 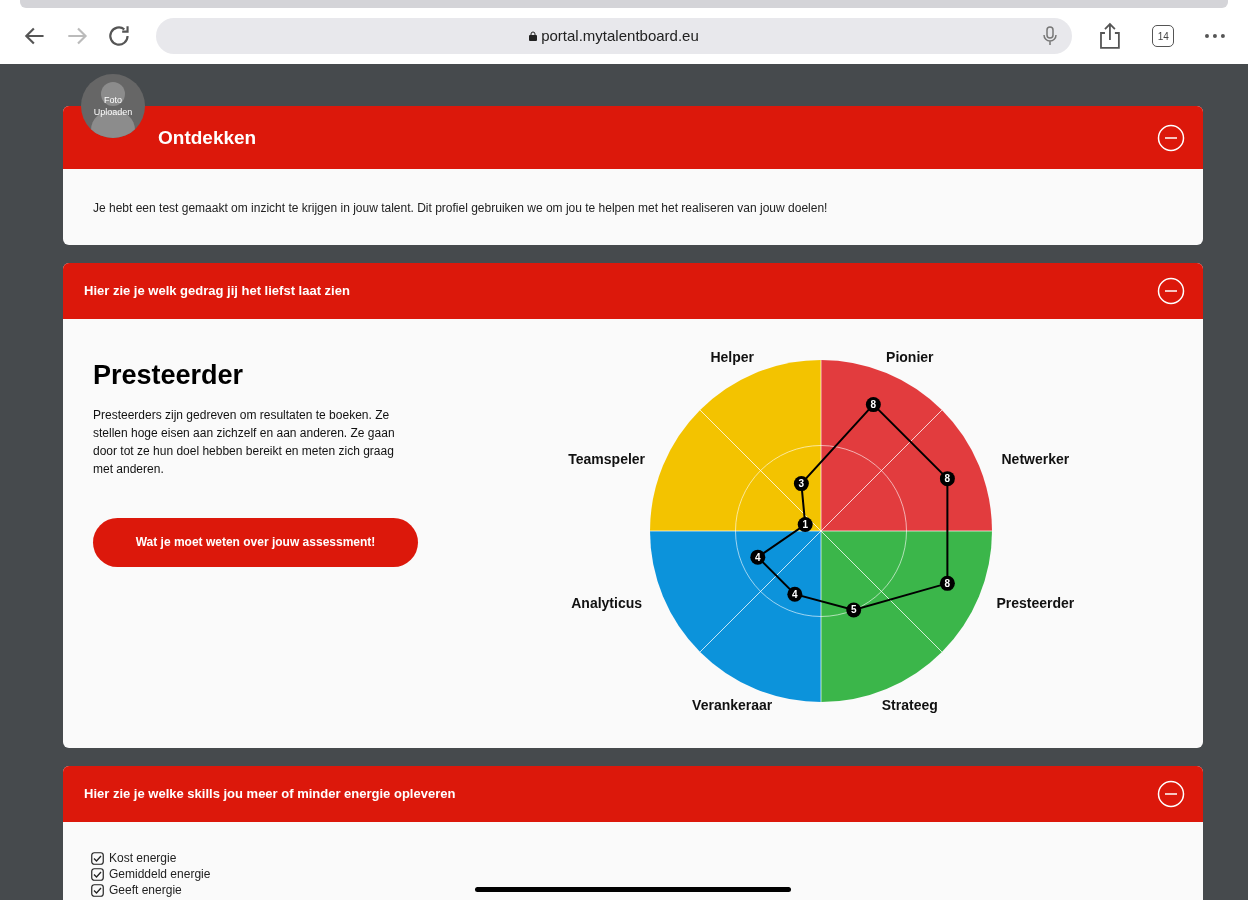 I want to click on card-title: Hier zie je welk gedrag jij het liefst laat zien, so click(x=217, y=291).